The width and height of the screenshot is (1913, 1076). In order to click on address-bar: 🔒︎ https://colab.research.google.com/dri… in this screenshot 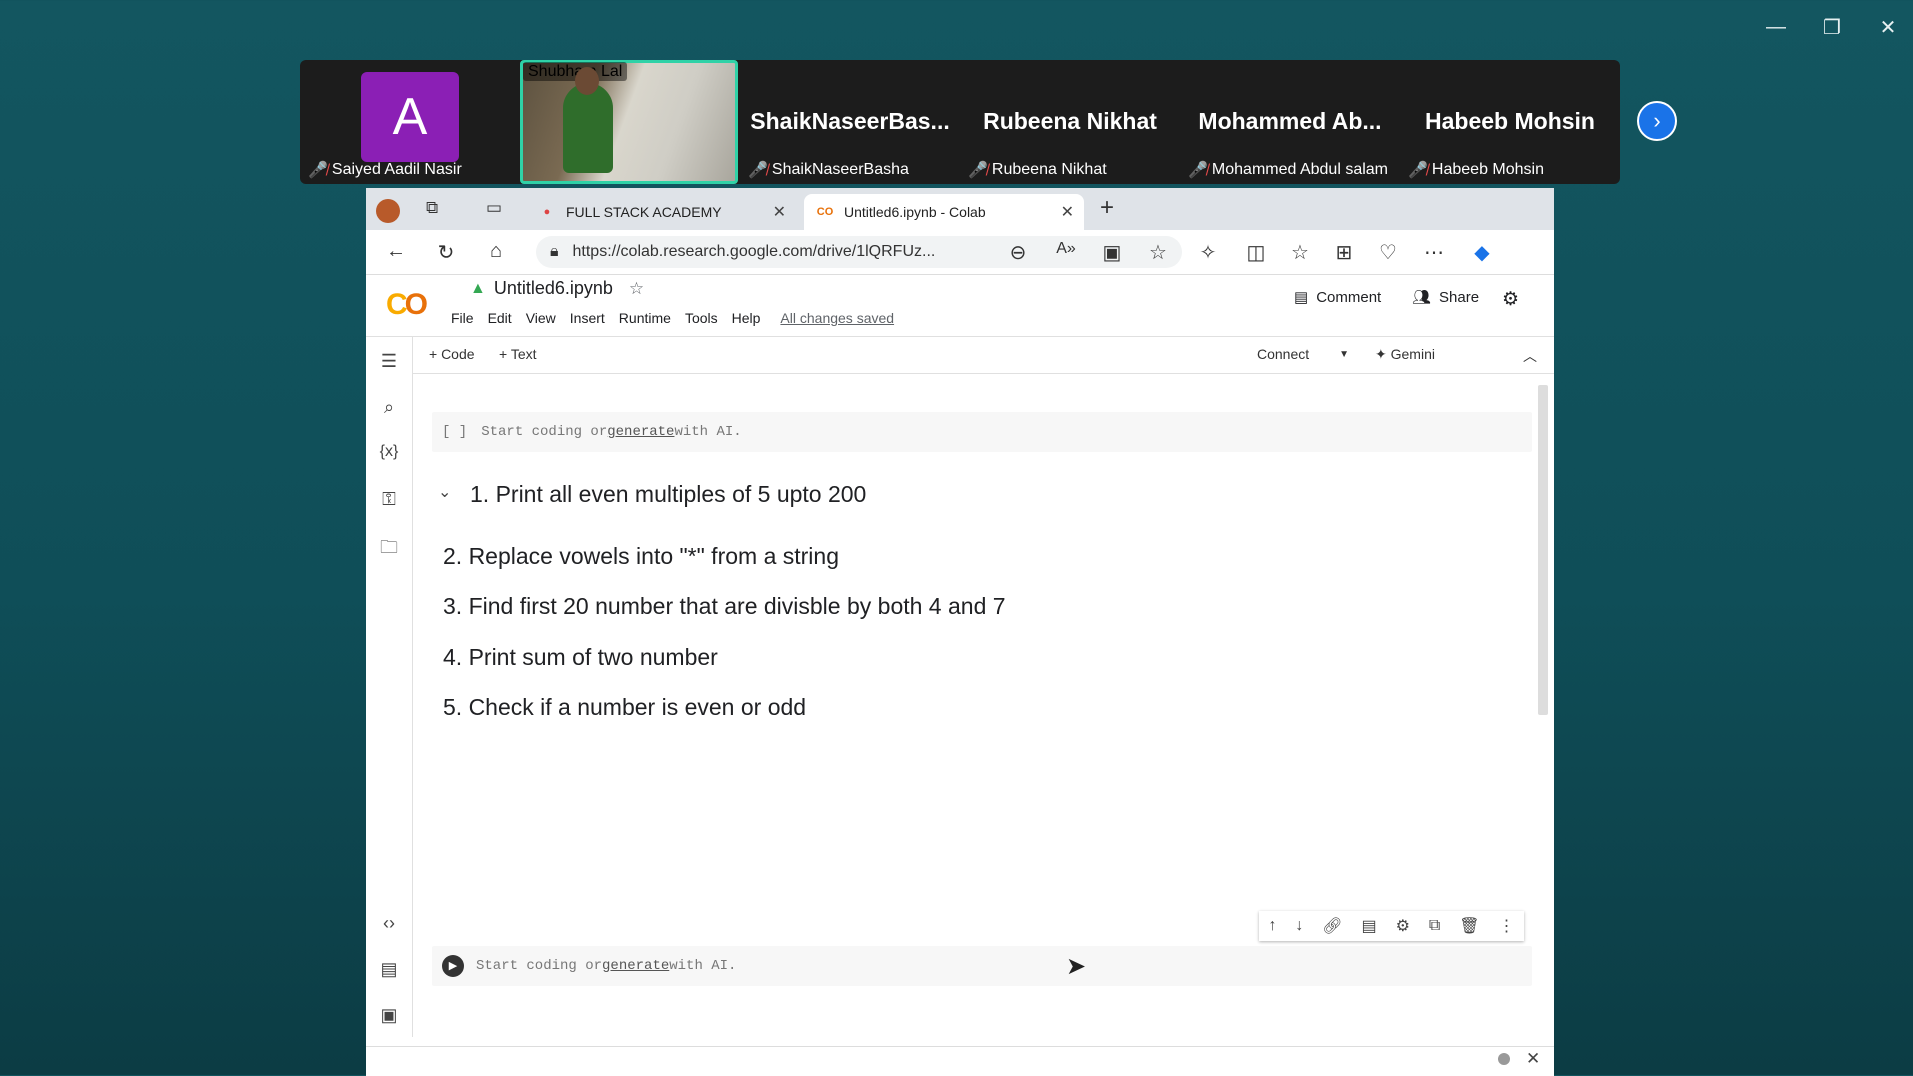, I will do `click(859, 252)`.